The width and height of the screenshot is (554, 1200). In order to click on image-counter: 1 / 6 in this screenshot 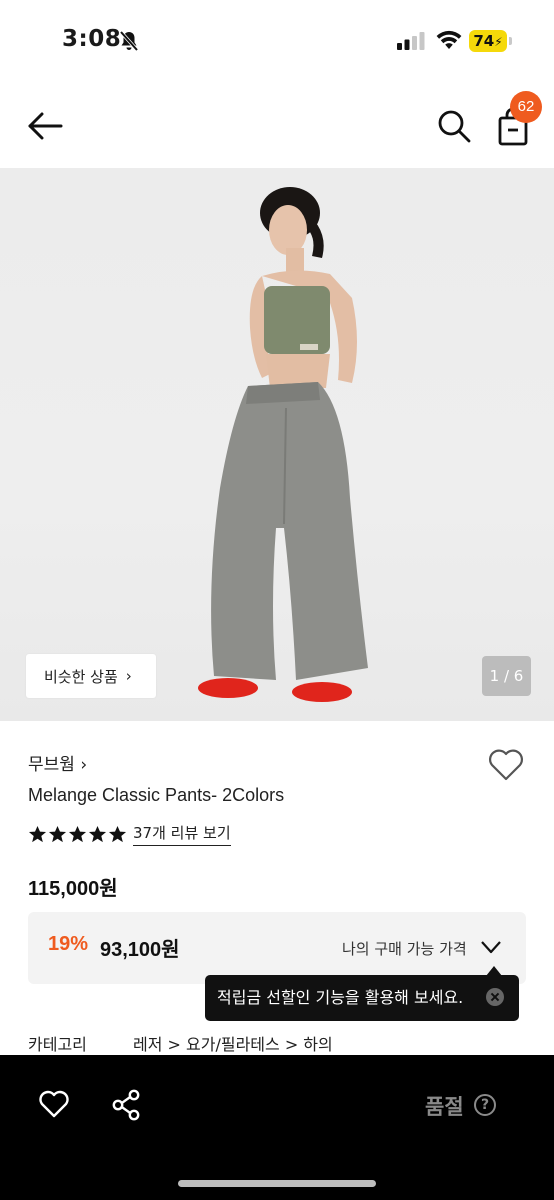, I will do `click(506, 676)`.